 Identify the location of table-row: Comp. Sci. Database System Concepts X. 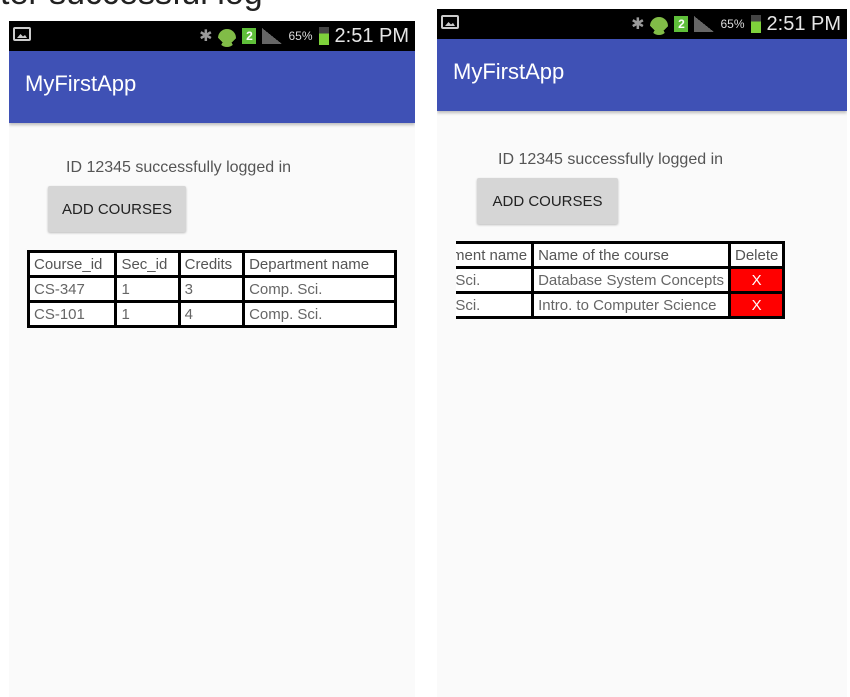
(621, 280).